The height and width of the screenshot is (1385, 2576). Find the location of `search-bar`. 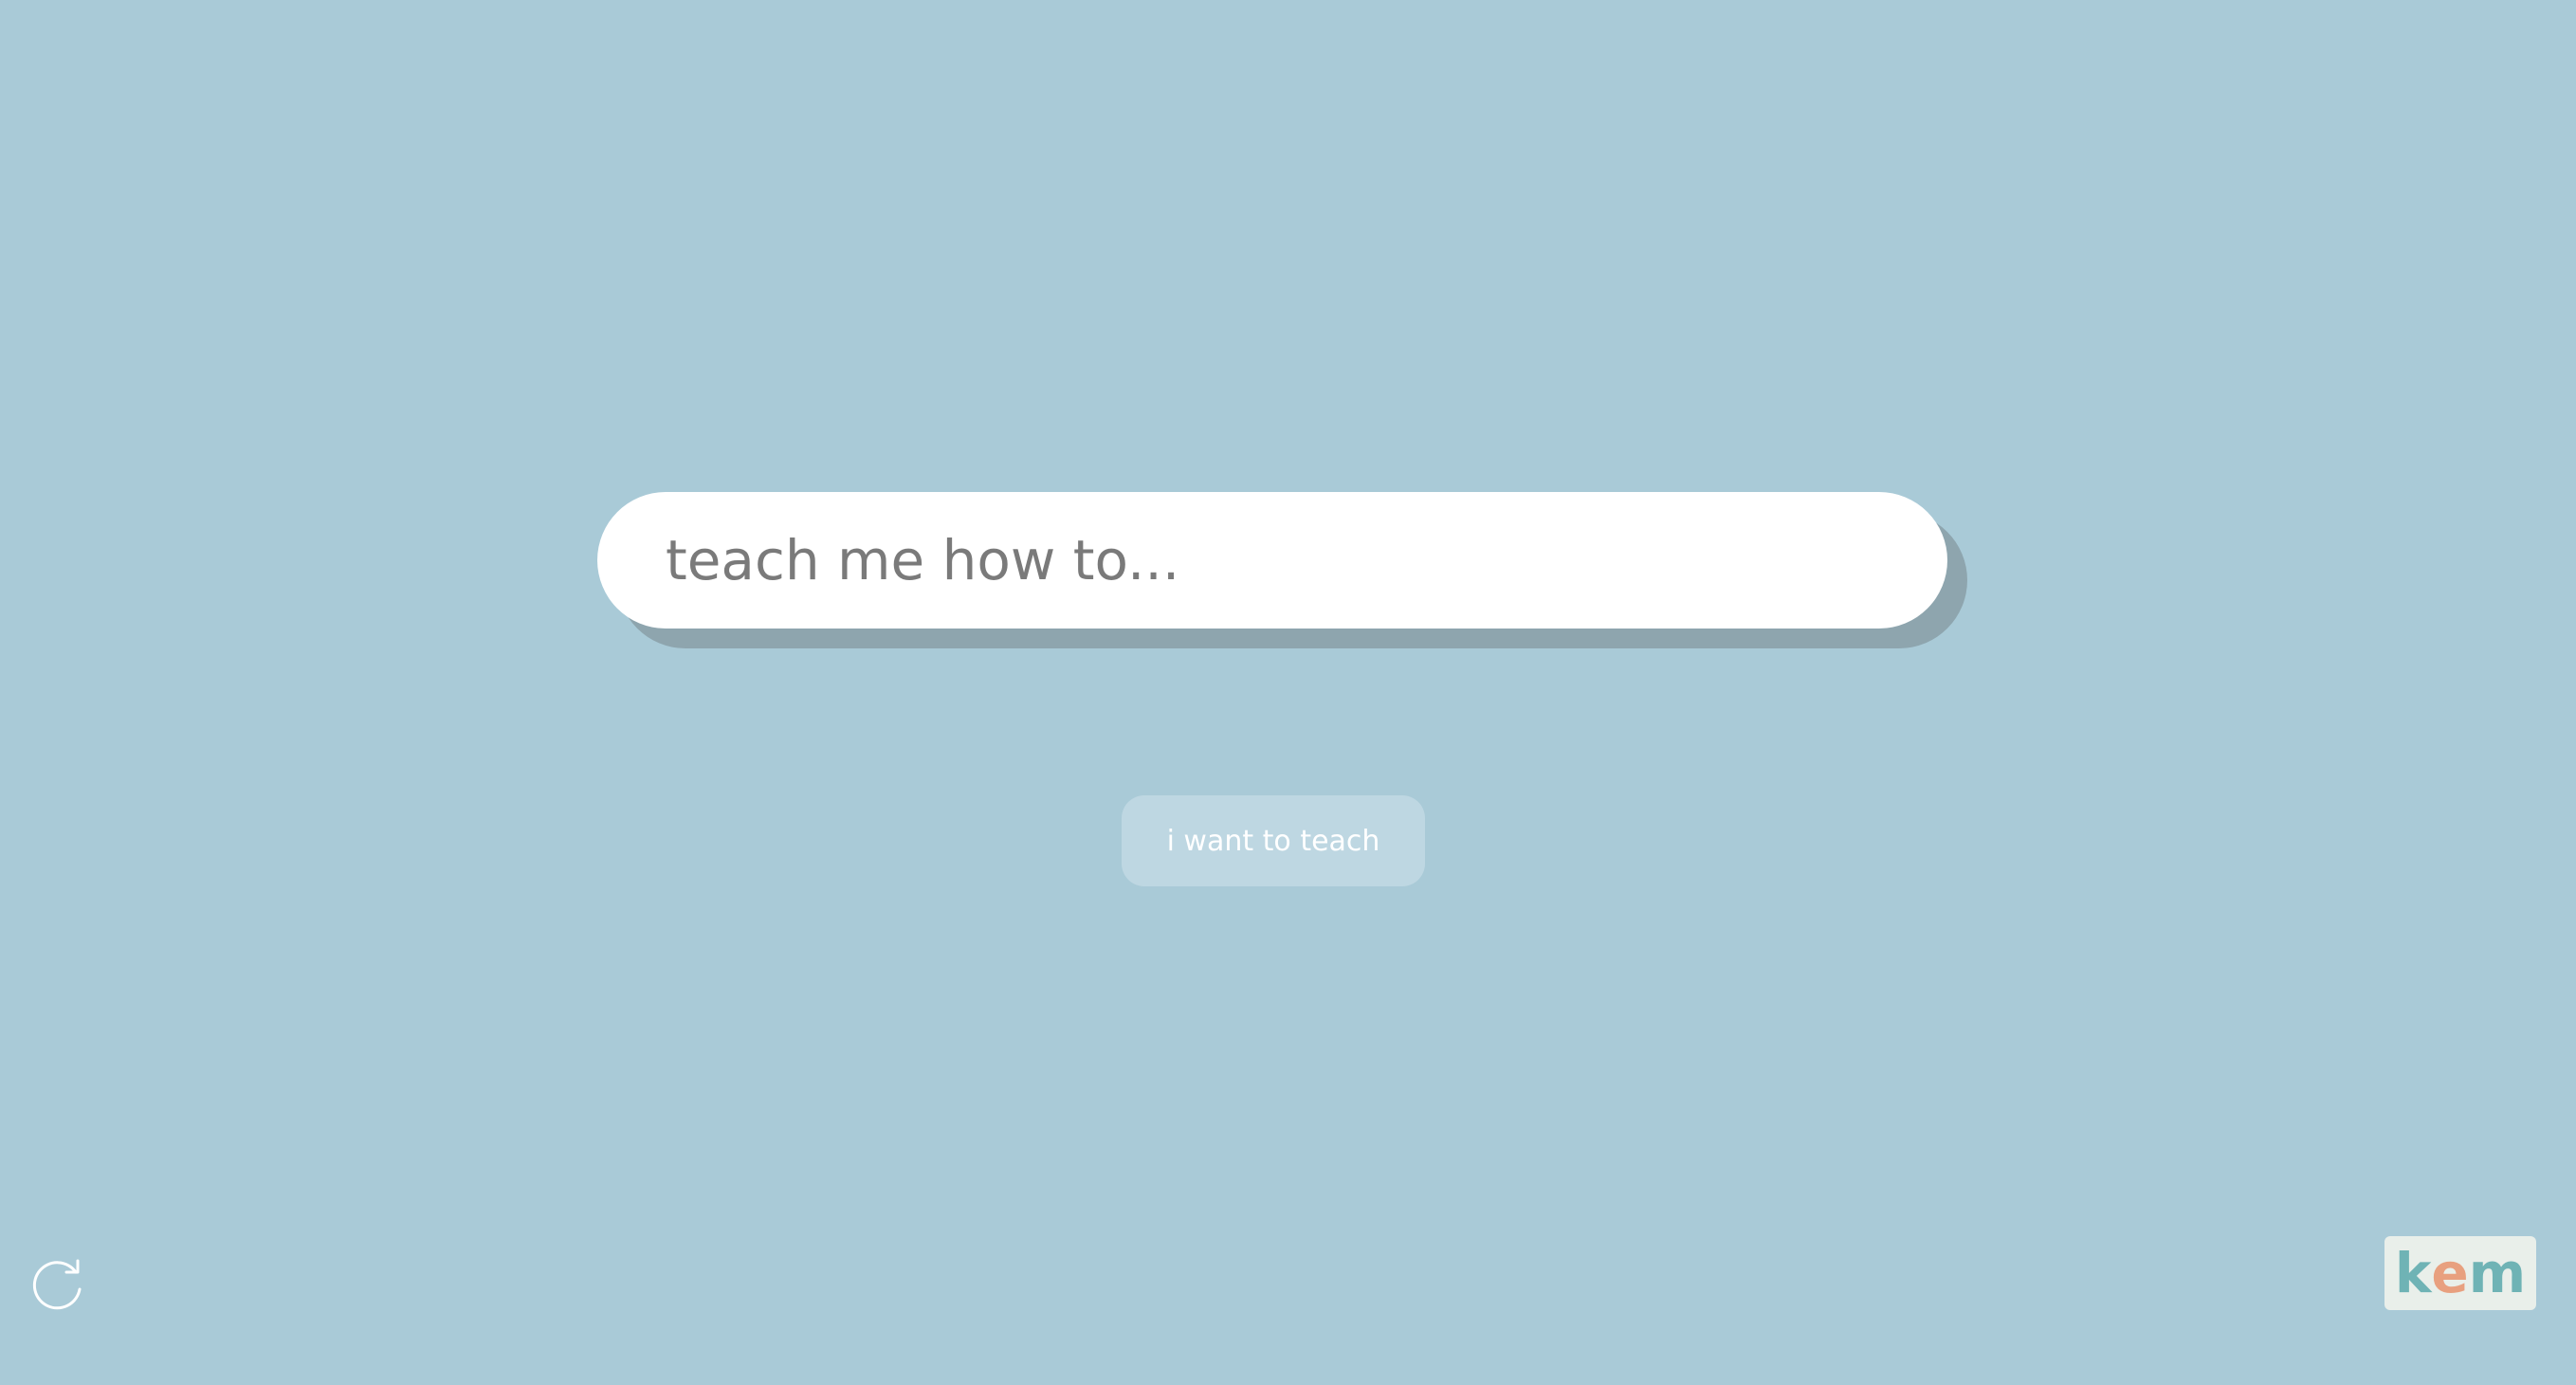

search-bar is located at coordinates (1272, 560).